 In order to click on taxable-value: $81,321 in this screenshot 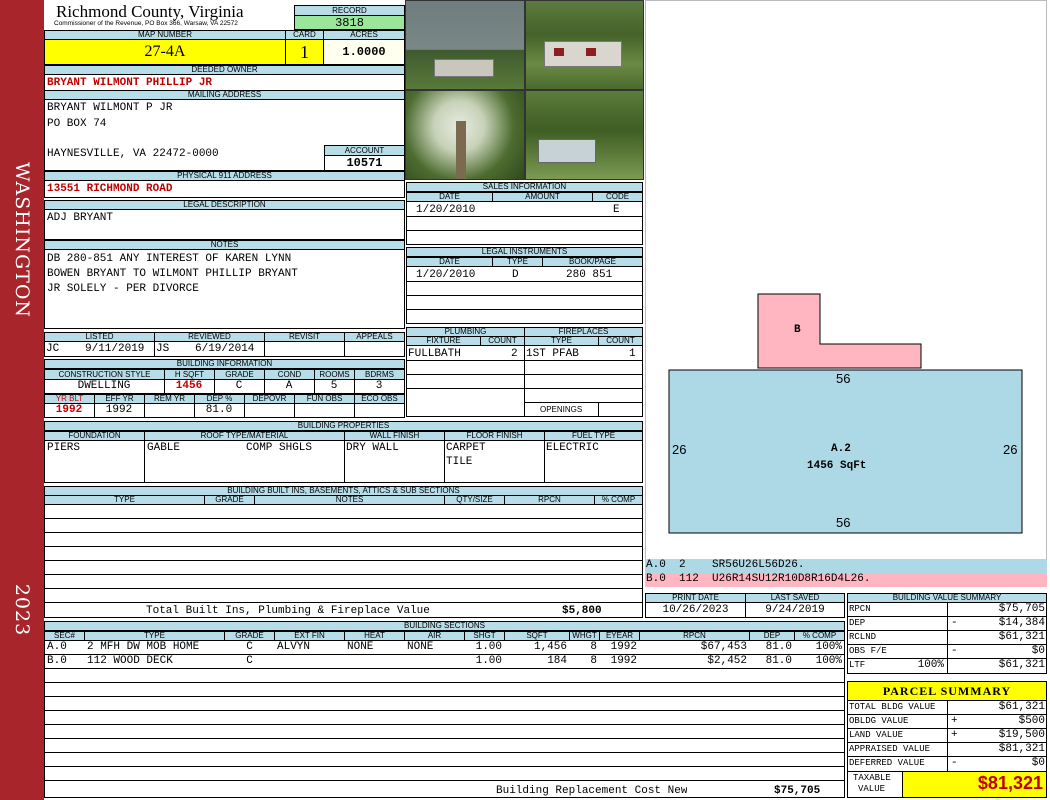, I will do `click(1010, 783)`.